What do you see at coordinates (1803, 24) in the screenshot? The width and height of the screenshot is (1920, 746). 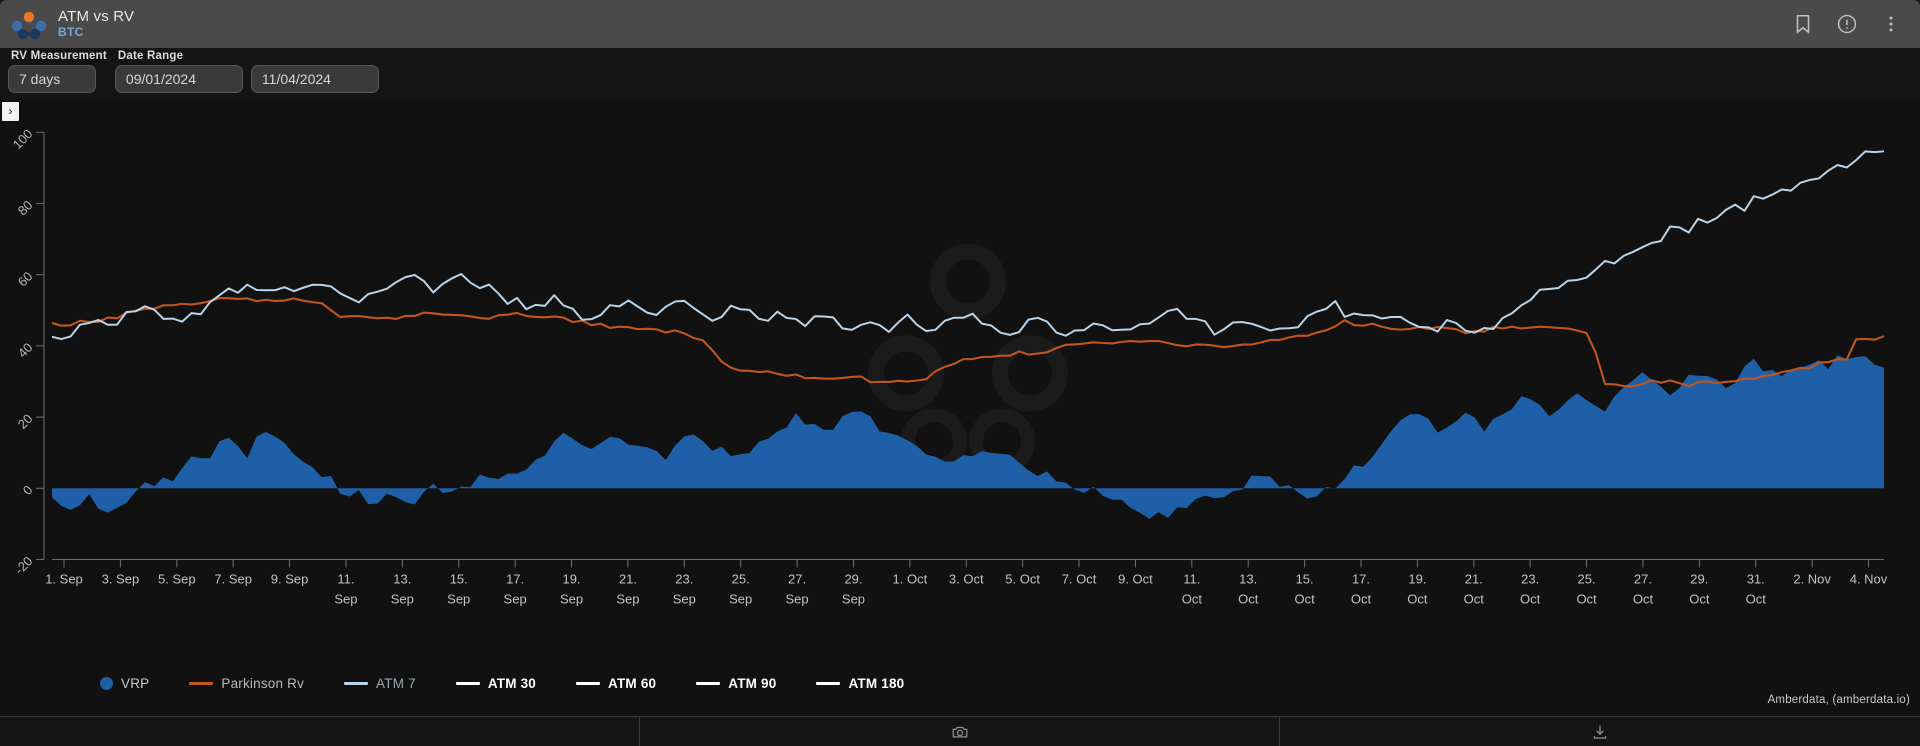 I see `bookmark-icon` at bounding box center [1803, 24].